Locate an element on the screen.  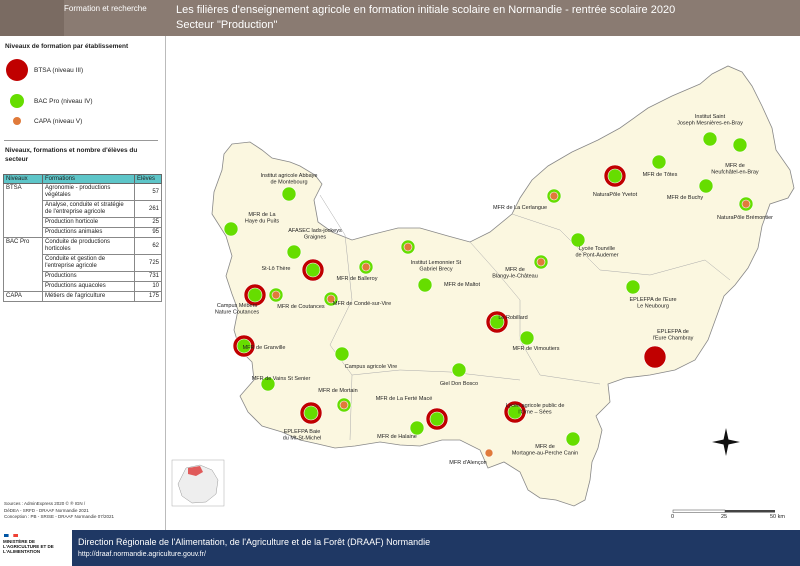
site-label: MFR de La Cerlangue is located at coordinates (520, 208).